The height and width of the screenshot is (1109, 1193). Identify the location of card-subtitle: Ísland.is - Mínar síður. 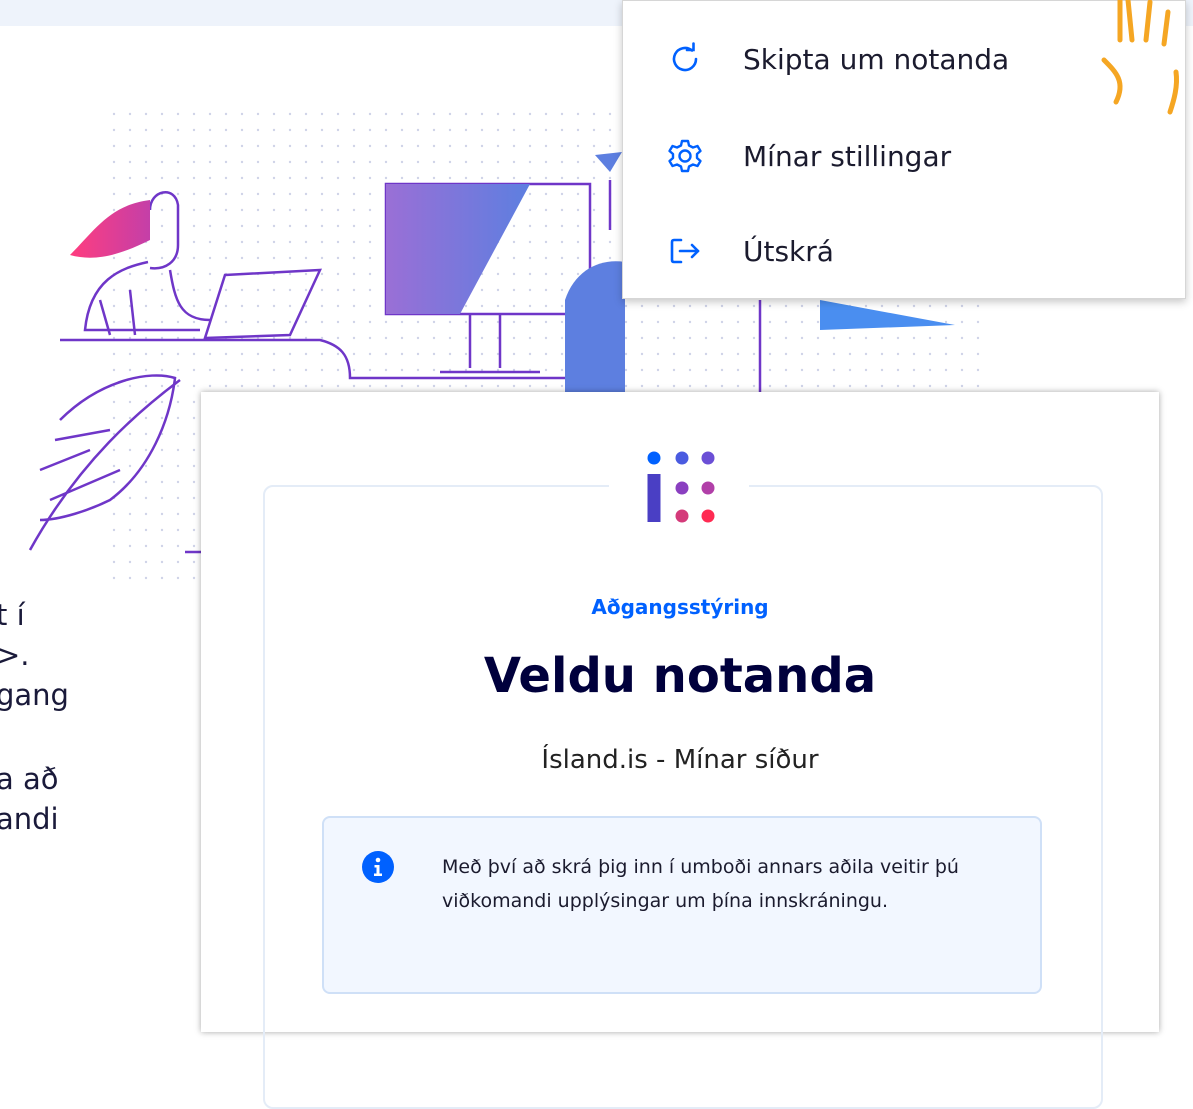
(680, 760).